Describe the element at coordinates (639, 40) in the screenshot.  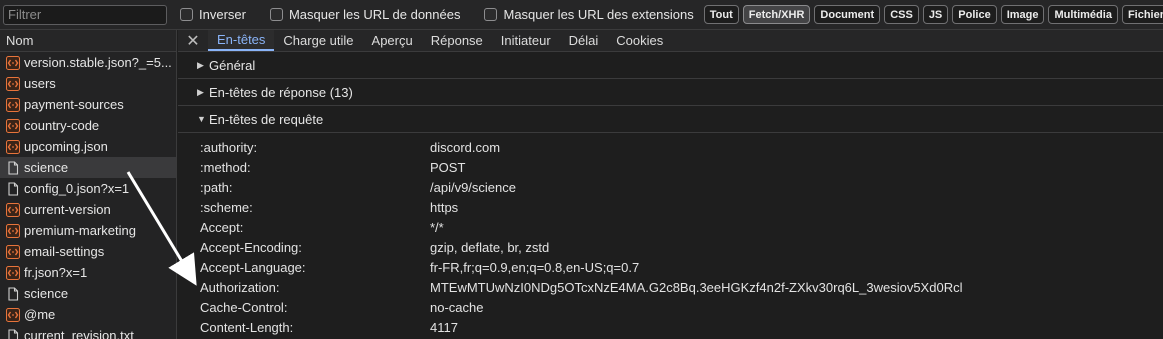
I see `tab-cookies: Cookies` at that location.